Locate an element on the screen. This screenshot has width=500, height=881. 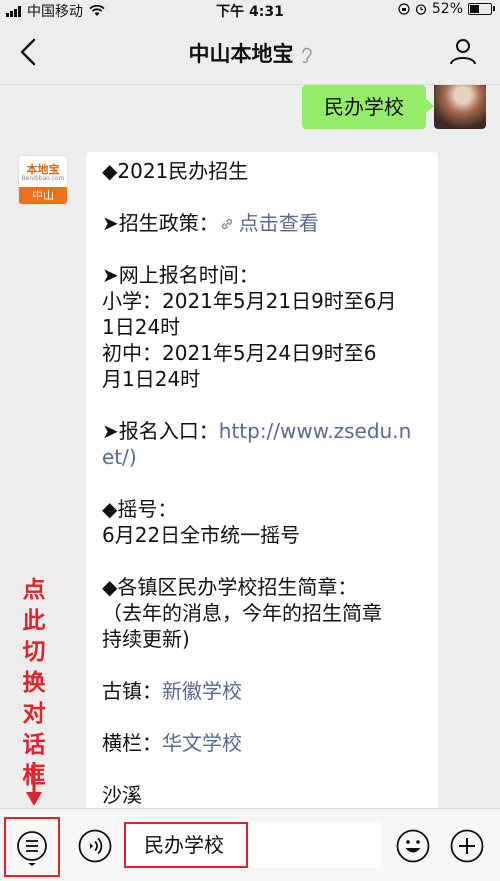
policy-label: ➤招生政策： is located at coordinates (160, 223).